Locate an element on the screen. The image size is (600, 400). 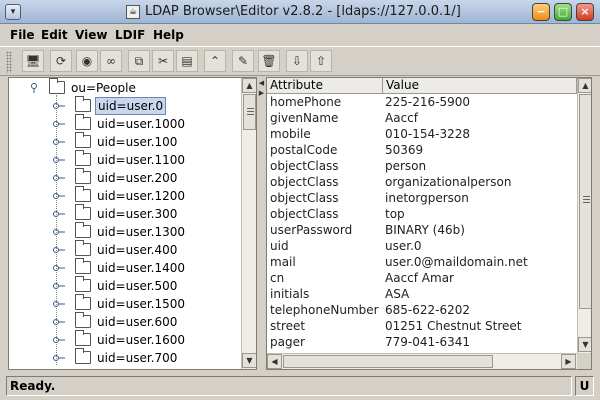
column-header-attribute: Attribute is located at coordinates (325, 86).